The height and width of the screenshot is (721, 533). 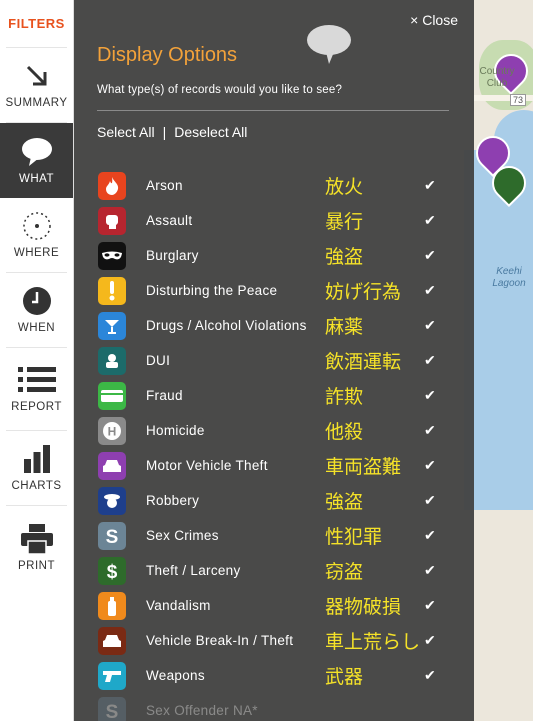 What do you see at coordinates (112, 431) in the screenshot?
I see `svg-text: H` at bounding box center [112, 431].